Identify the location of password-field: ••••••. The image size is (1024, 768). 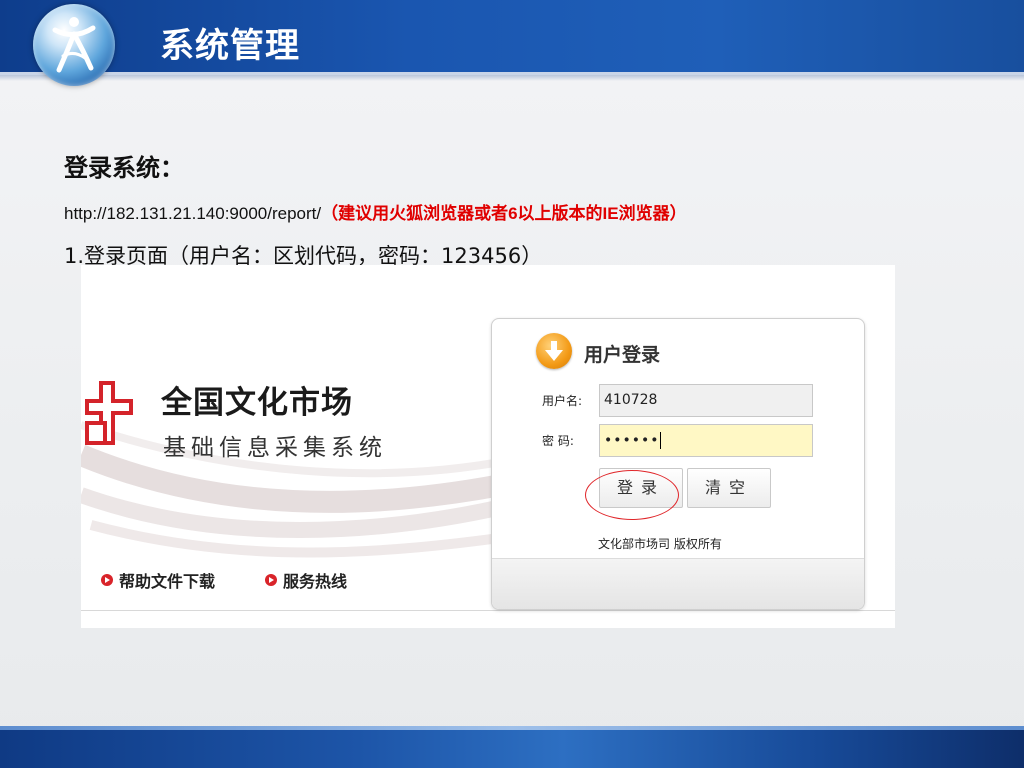
(706, 440).